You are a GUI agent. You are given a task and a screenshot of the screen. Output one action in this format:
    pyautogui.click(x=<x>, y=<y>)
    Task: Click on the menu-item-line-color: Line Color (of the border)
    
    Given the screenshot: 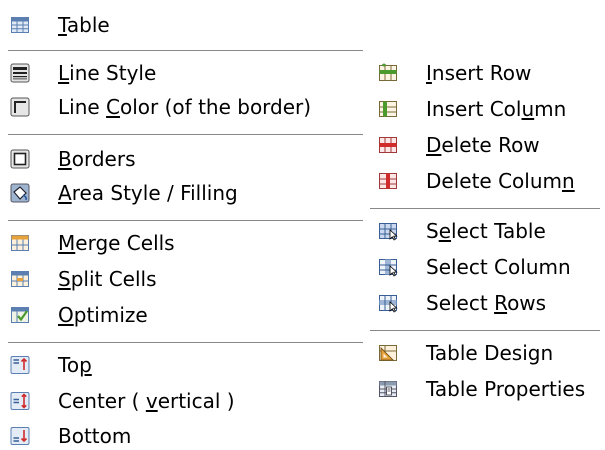 What is the action you would take?
    pyautogui.click(x=160, y=107)
    